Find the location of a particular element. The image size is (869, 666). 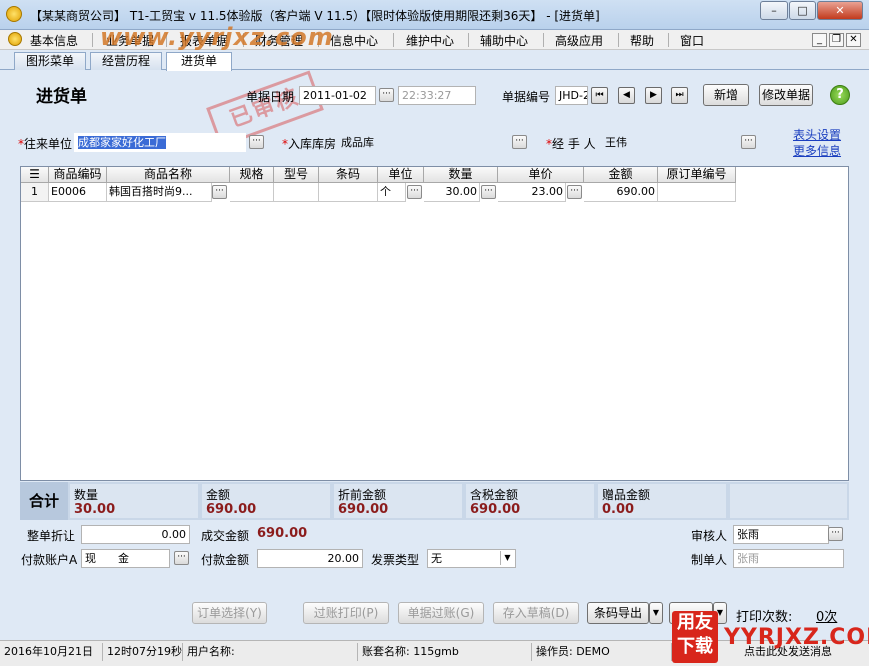

cell-spec is located at coordinates (252, 192).